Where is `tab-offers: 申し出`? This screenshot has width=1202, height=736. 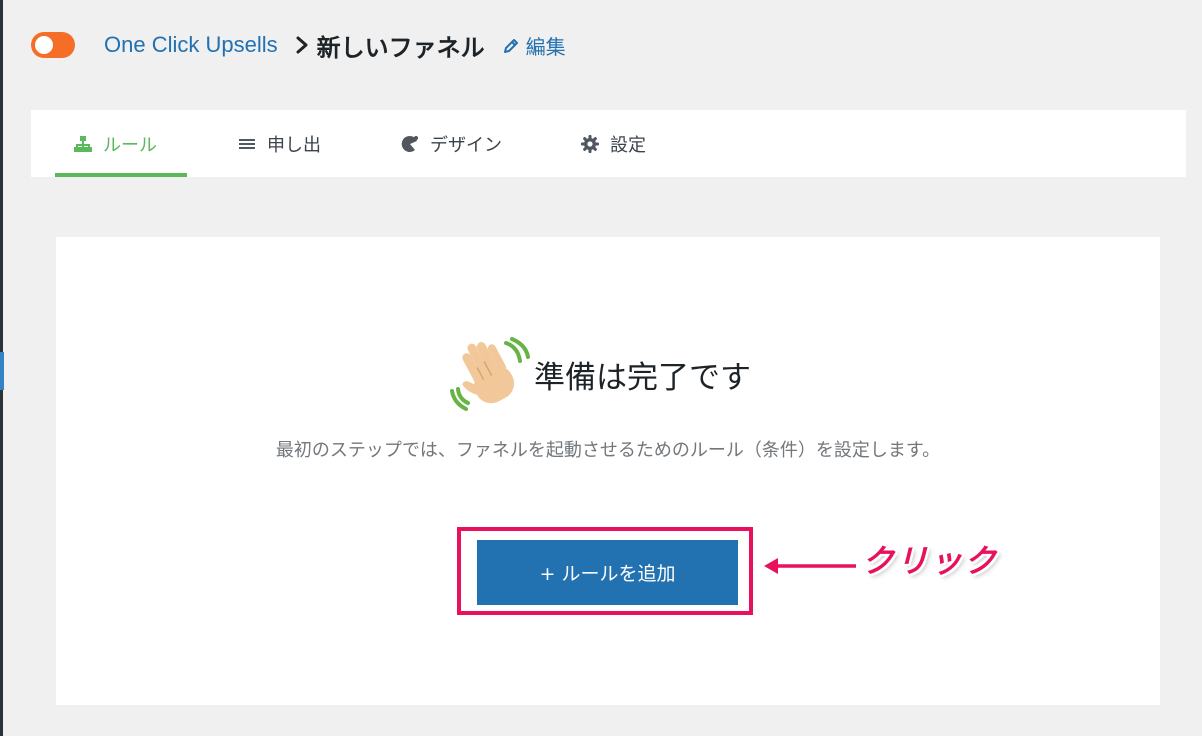 tab-offers: 申し出 is located at coordinates (279, 143).